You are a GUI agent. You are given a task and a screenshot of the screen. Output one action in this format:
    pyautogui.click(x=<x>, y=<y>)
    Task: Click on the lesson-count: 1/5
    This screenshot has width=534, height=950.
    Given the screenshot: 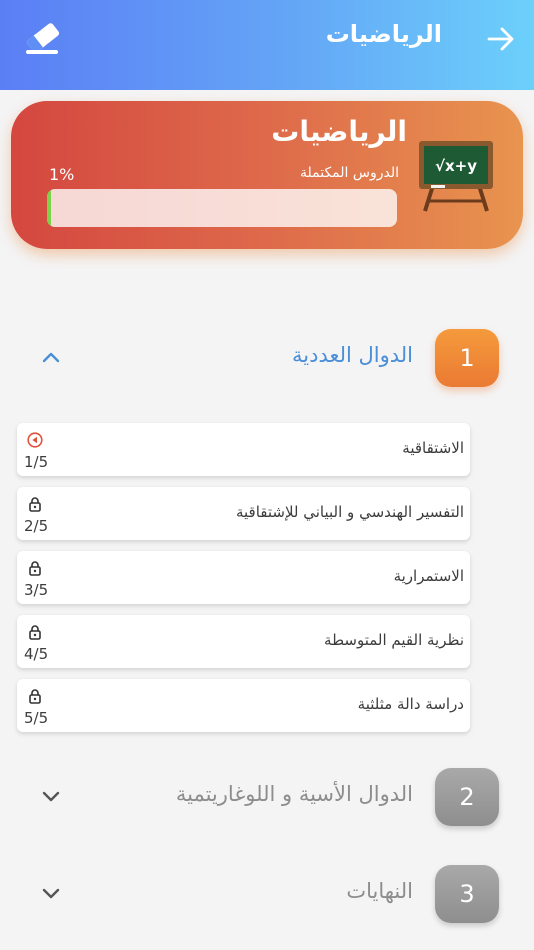 What is the action you would take?
    pyautogui.click(x=36, y=462)
    